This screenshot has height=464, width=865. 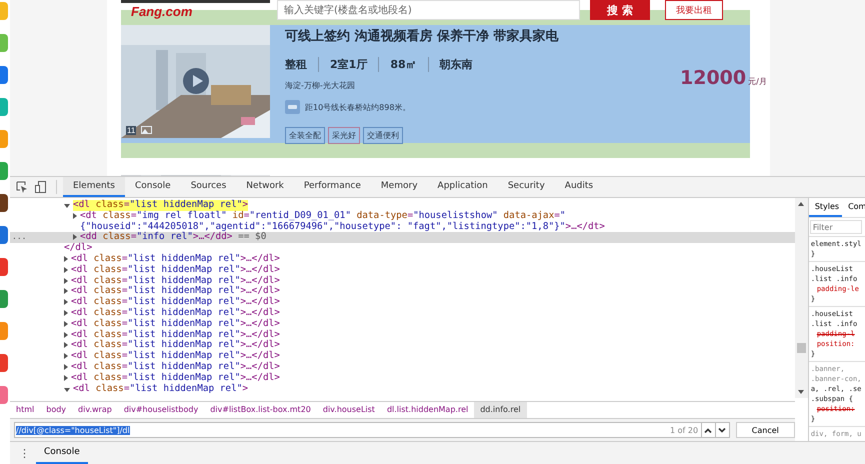 I want to click on device-icon, so click(x=41, y=187).